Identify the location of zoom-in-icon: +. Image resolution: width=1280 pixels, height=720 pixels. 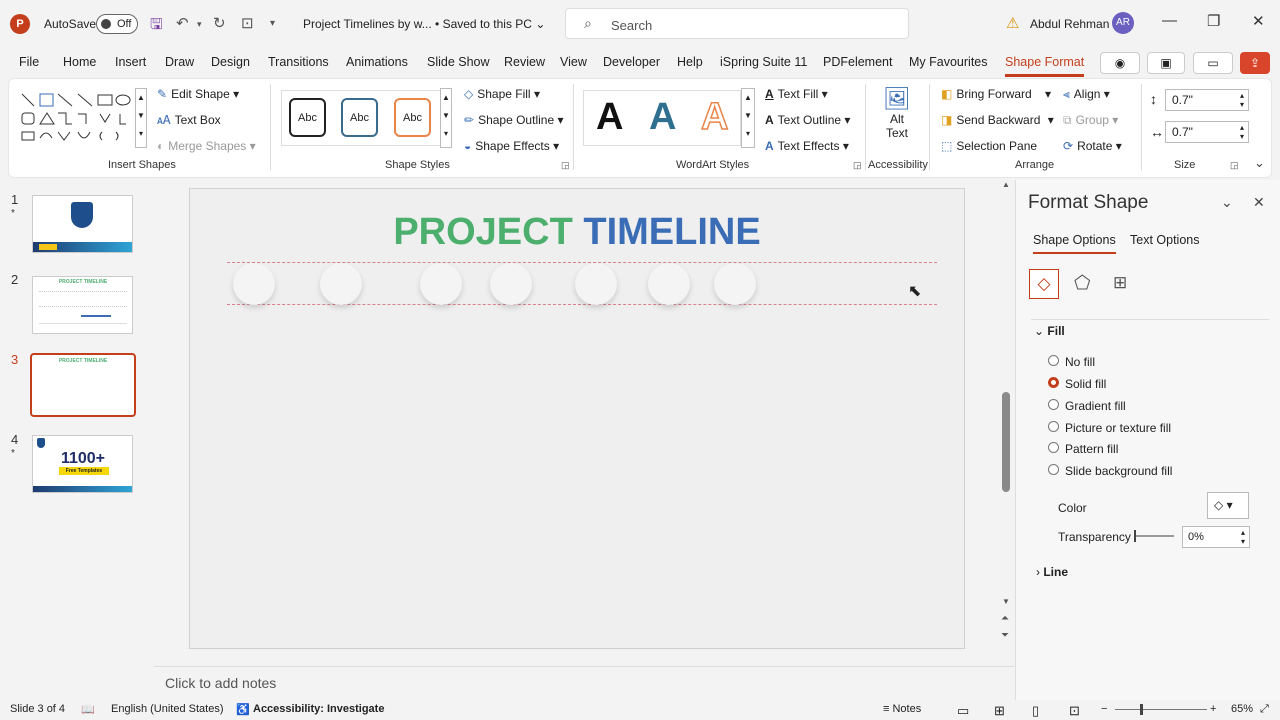
(1213, 709).